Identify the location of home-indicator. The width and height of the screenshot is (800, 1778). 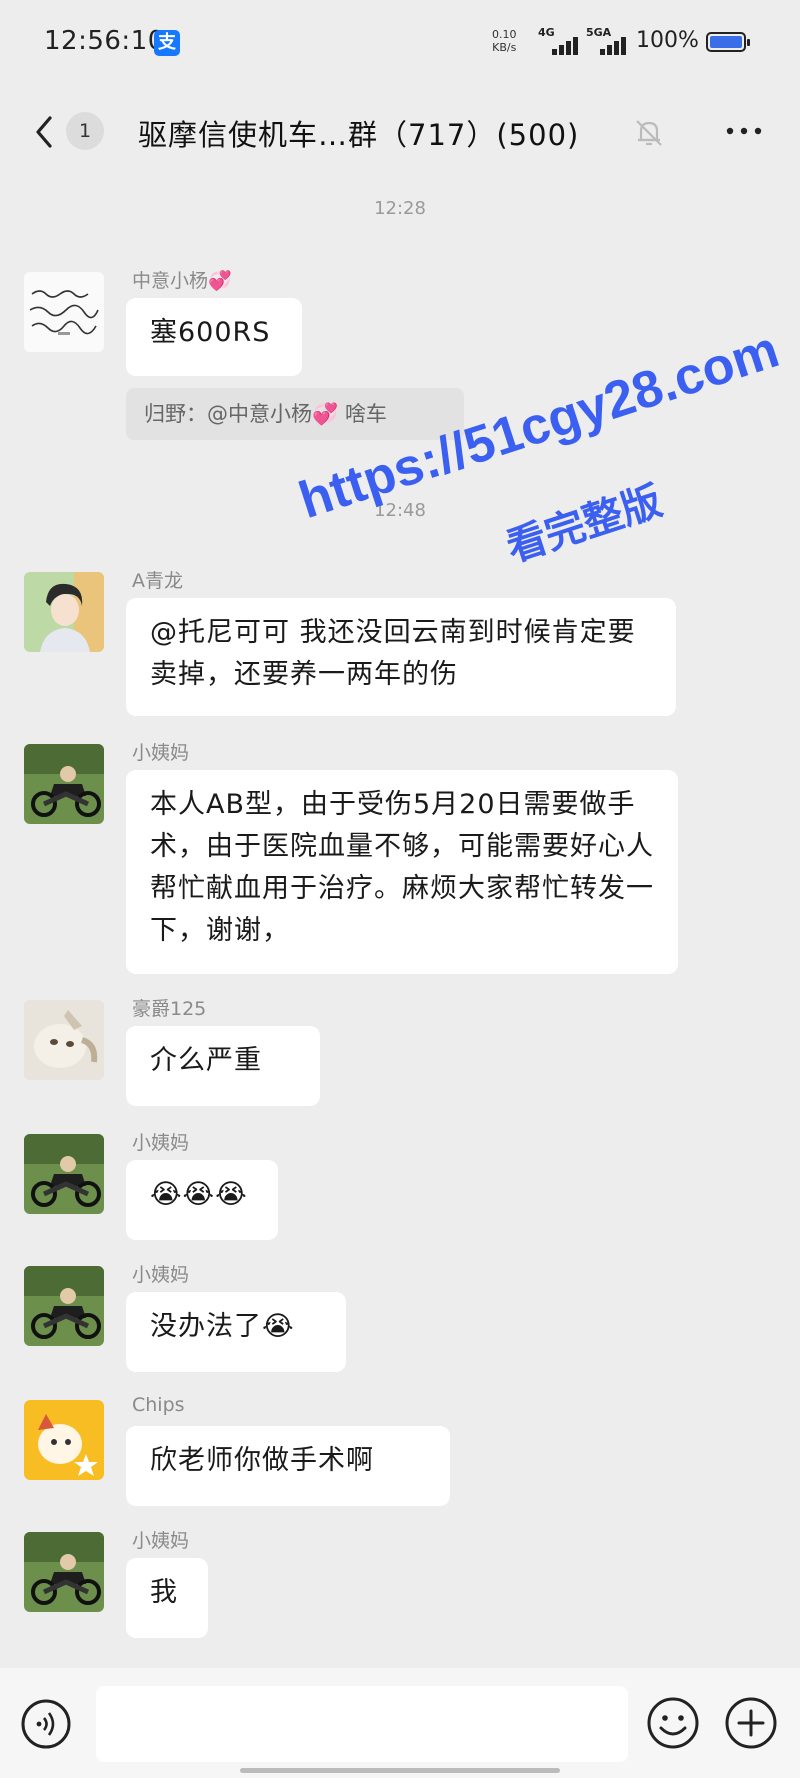
(400, 1770).